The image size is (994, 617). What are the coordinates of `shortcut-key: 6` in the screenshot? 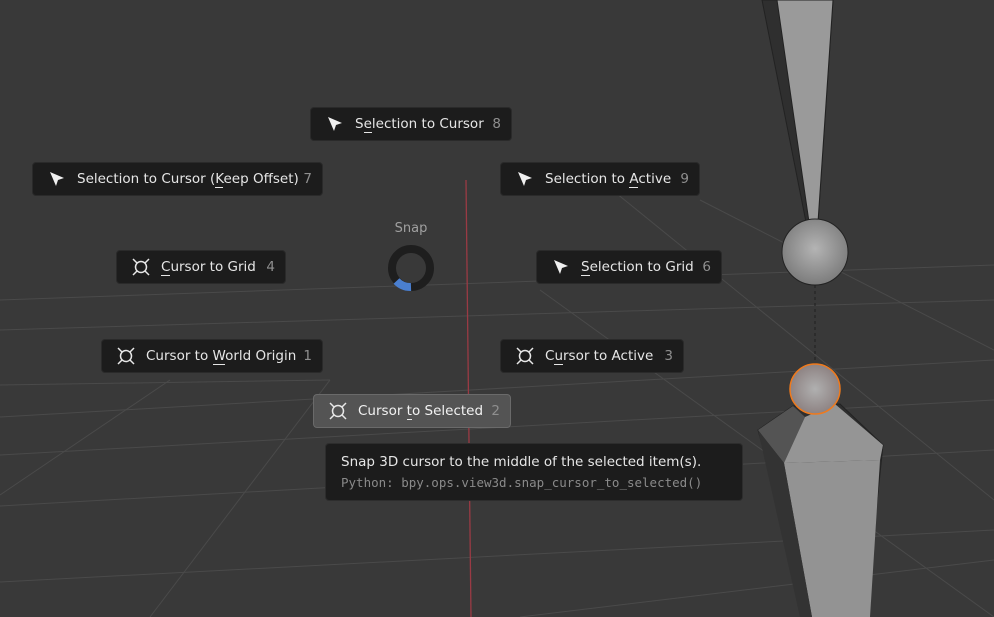 It's located at (706, 267).